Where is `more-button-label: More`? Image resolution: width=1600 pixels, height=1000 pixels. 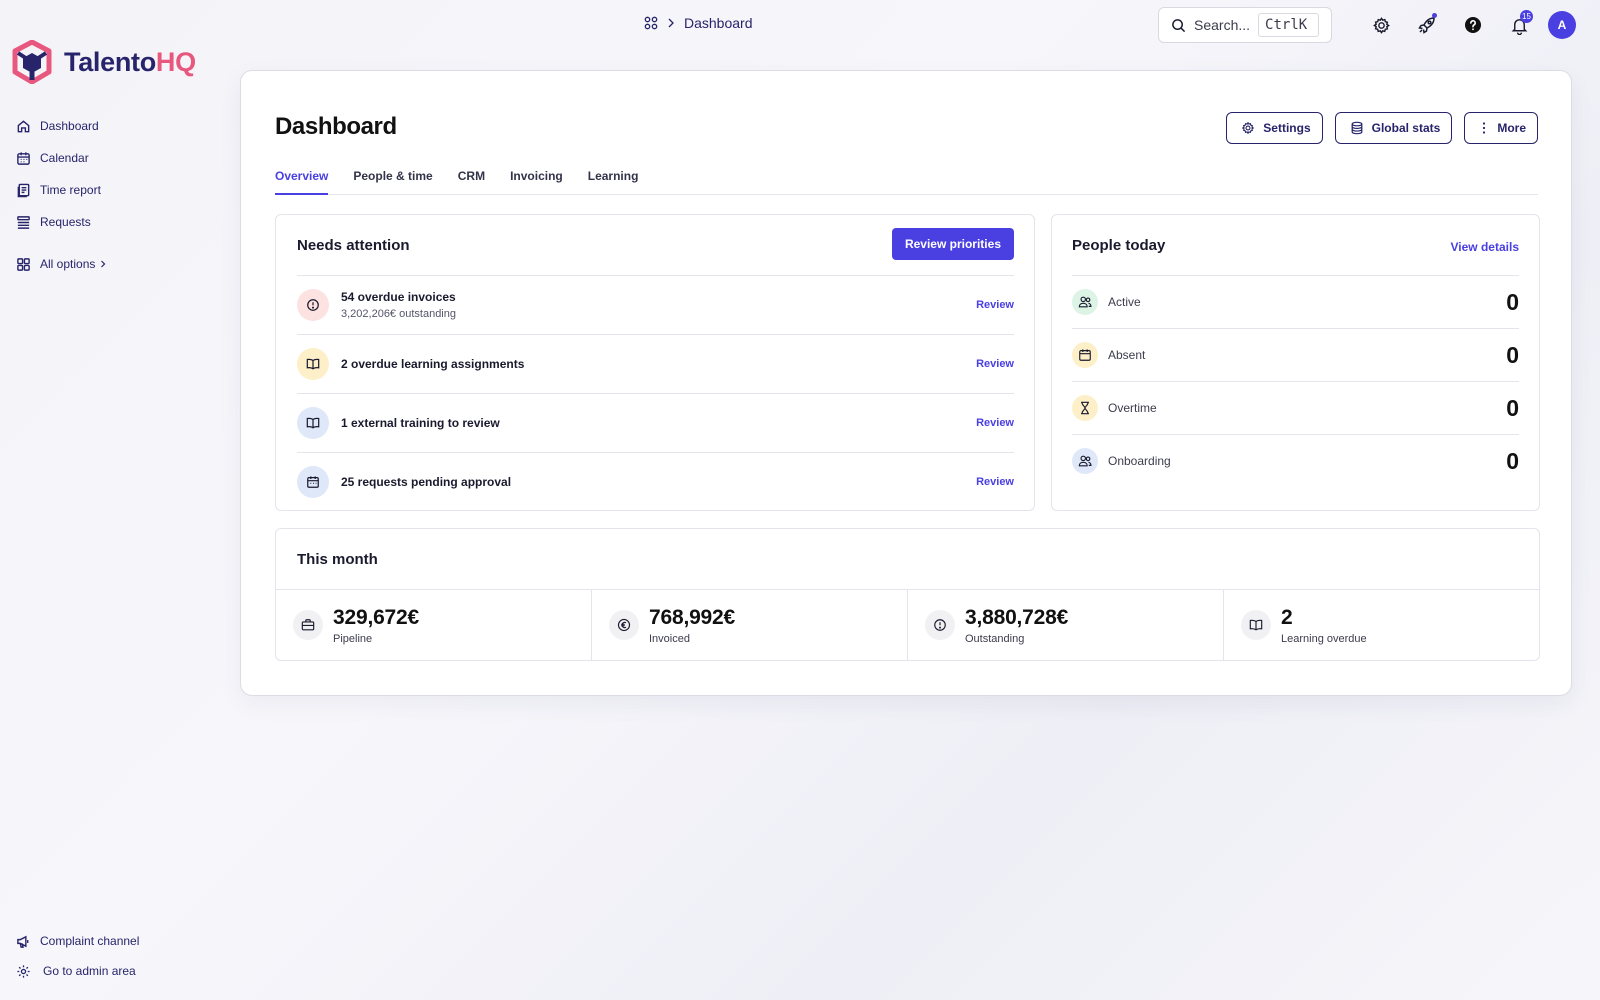
more-button-label: More is located at coordinates (1511, 128).